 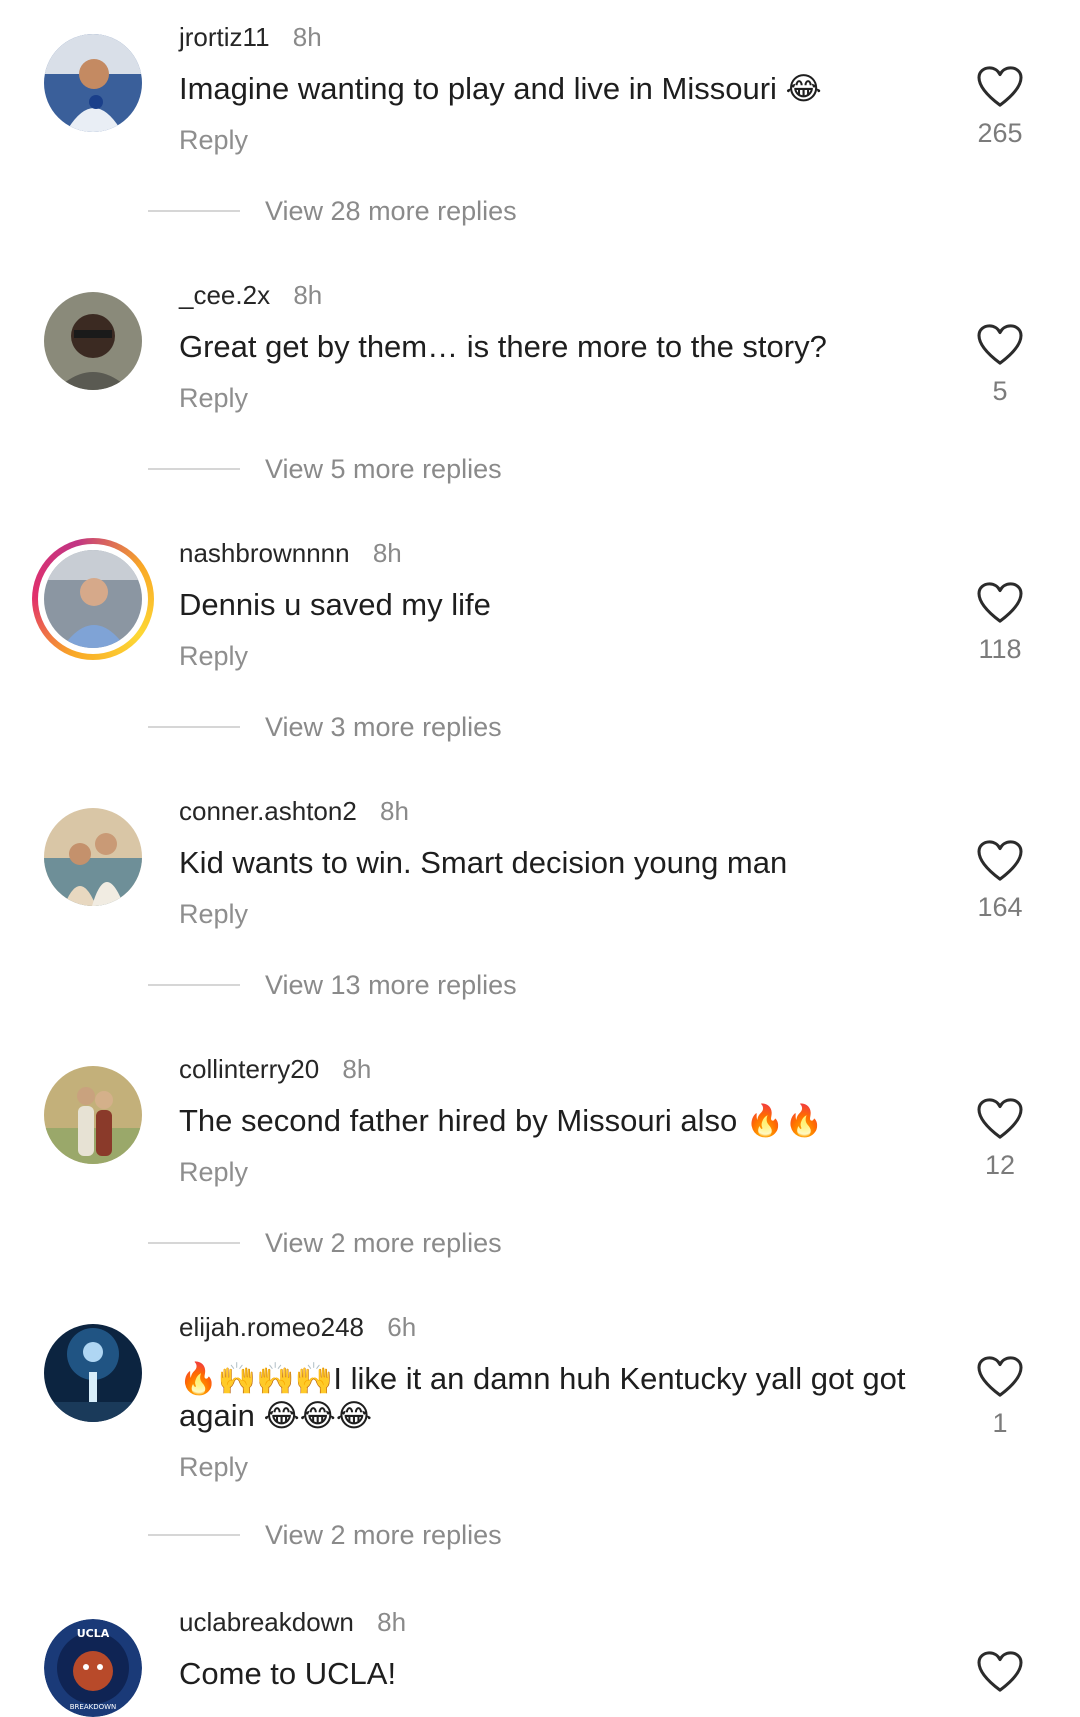 I want to click on like-control: 265, so click(x=1000, y=107).